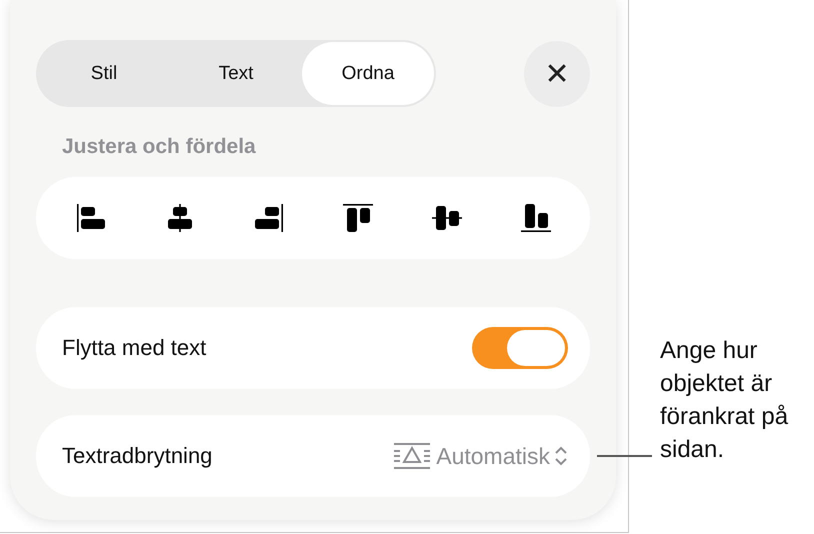 This screenshot has width=814, height=534. I want to click on tab: Text, so click(236, 73).